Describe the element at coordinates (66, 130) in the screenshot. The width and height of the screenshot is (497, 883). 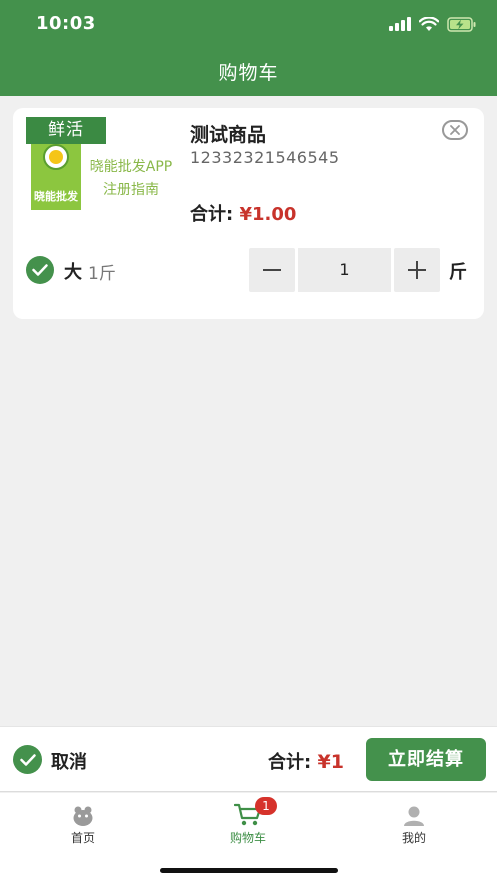
I see `product-tag: 鲜活` at that location.